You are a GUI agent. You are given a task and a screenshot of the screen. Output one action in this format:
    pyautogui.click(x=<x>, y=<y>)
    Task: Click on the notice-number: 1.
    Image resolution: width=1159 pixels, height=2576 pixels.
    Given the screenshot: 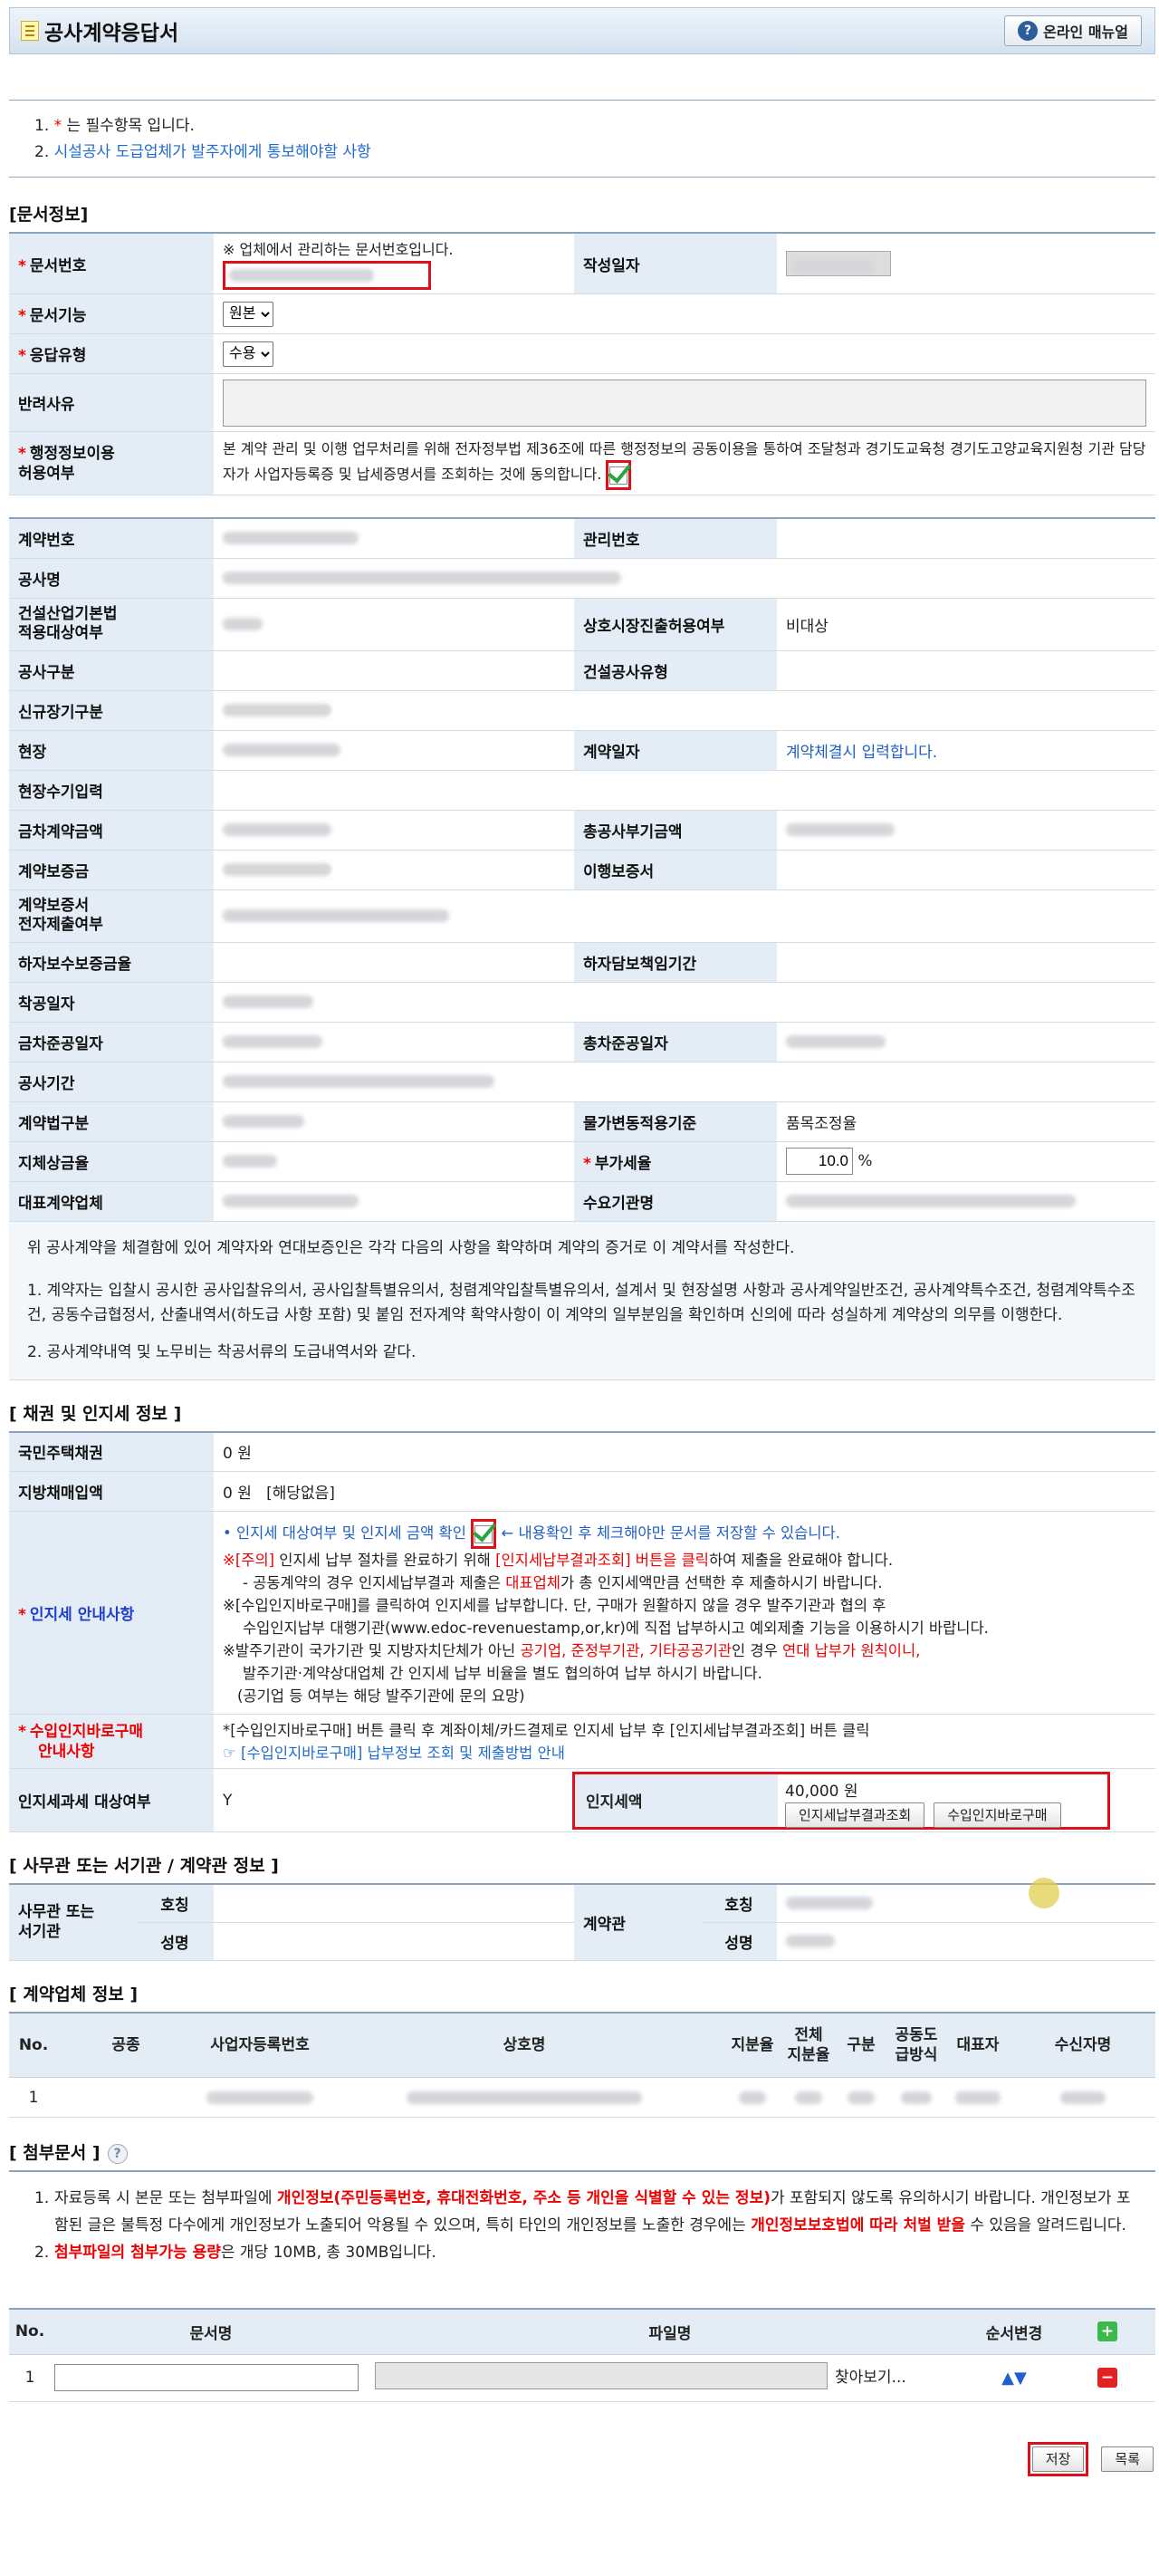 What is the action you would take?
    pyautogui.click(x=42, y=126)
    